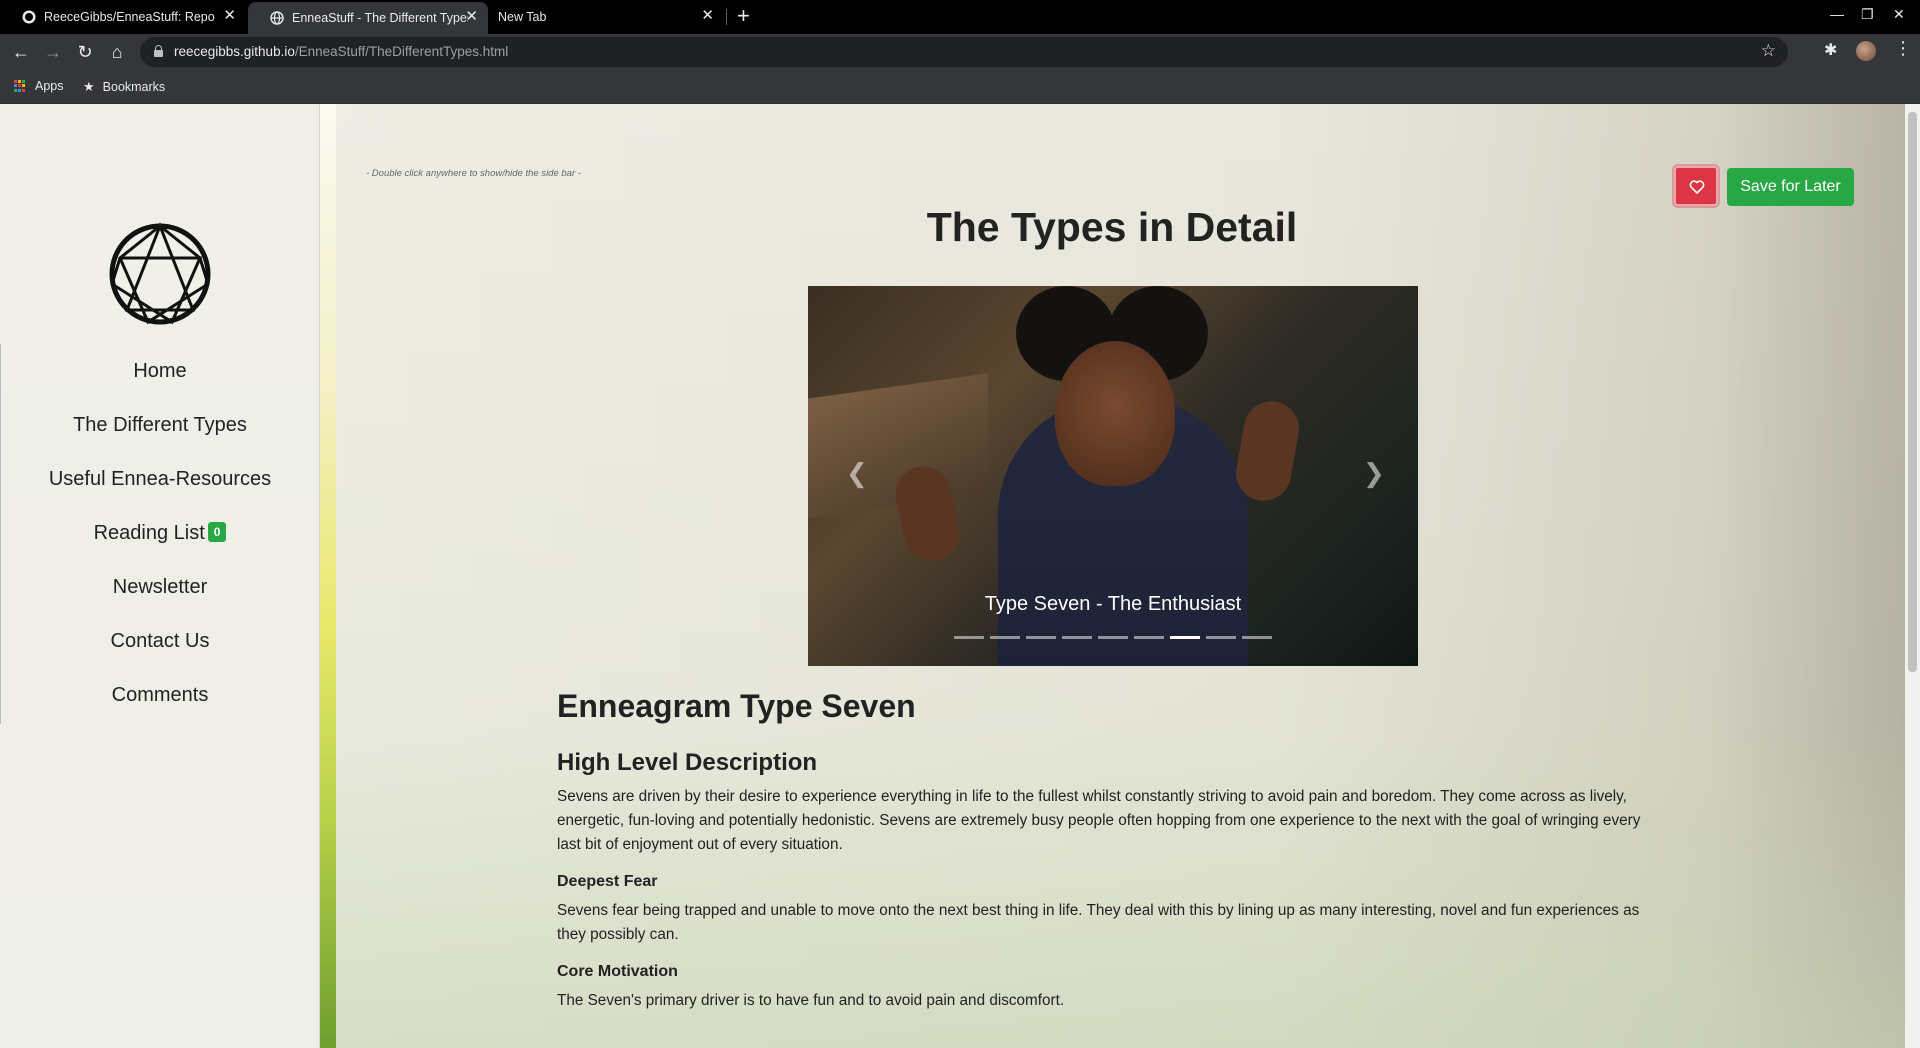 Image resolution: width=1920 pixels, height=1048 pixels. I want to click on sidebar-item-reading-list: Reading List 0, so click(160, 533).